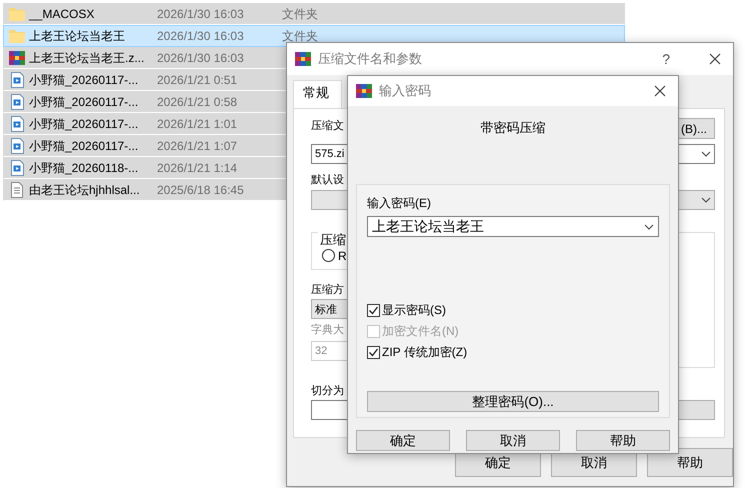 The width and height of the screenshot is (745, 488). I want to click on file-date: 2025/6/18 16:45, so click(201, 190).